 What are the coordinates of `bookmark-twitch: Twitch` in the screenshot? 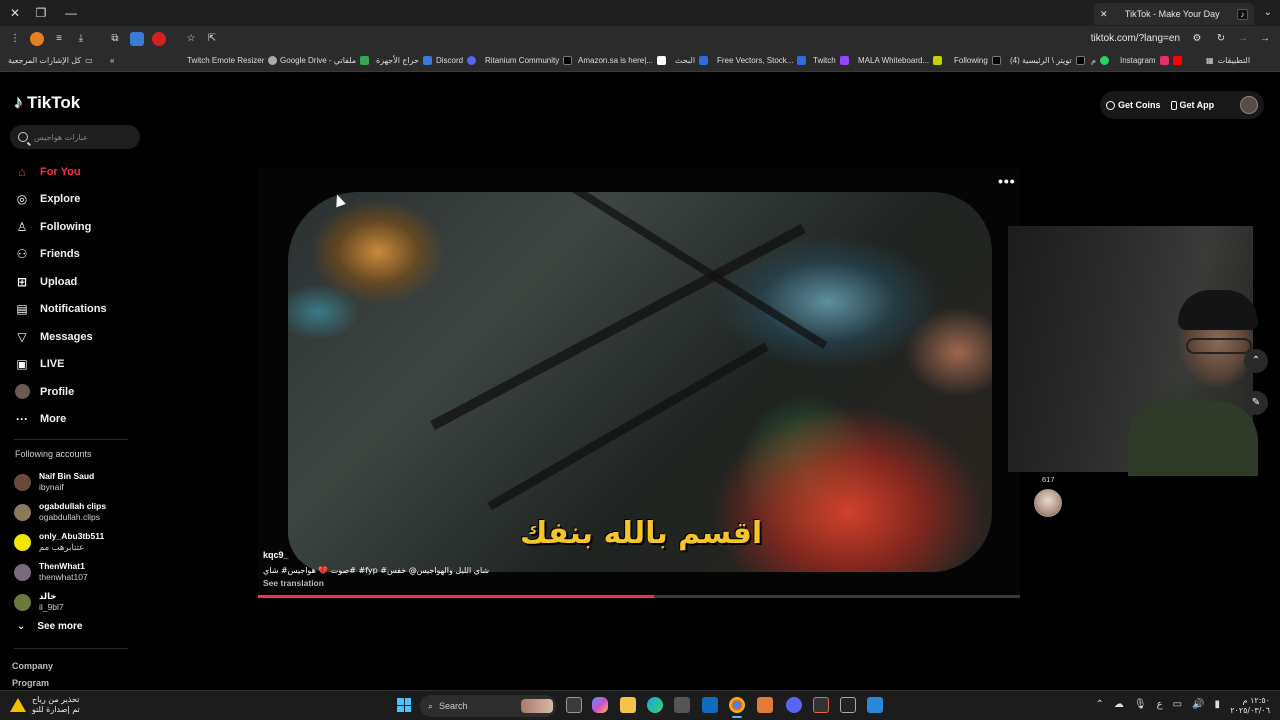 It's located at (831, 60).